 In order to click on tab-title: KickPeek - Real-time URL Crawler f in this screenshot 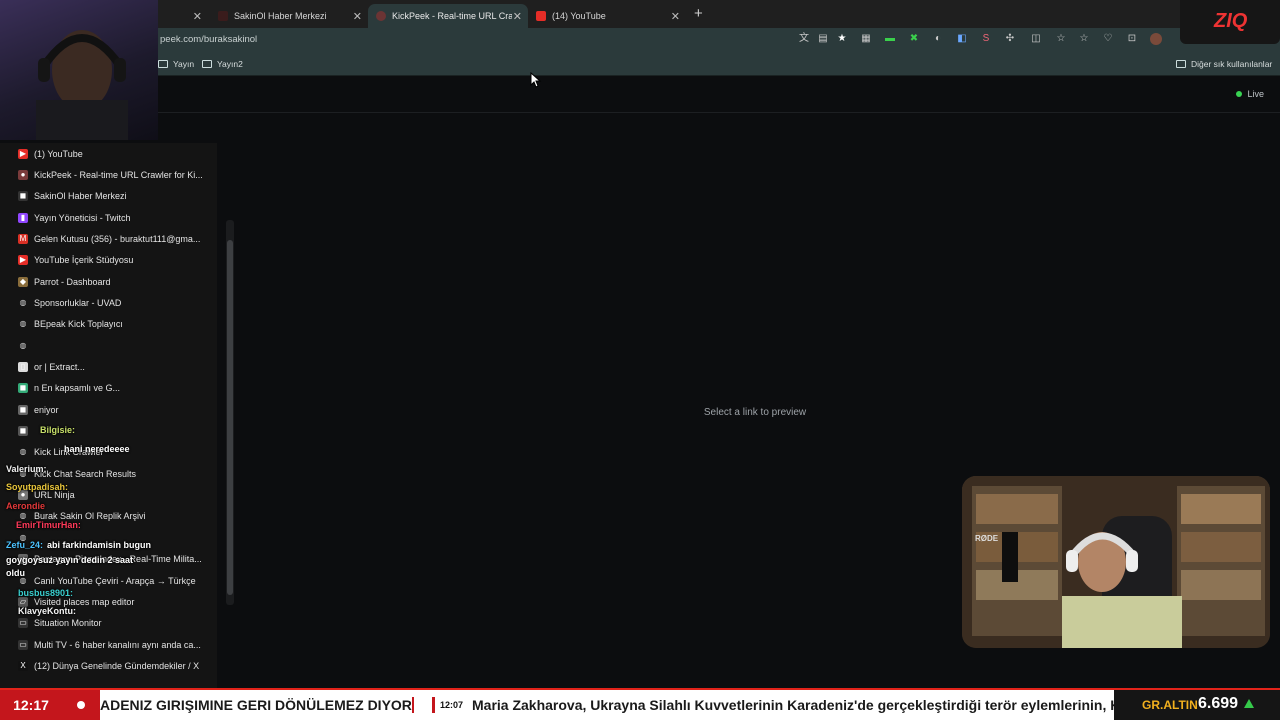, I will do `click(452, 16)`.